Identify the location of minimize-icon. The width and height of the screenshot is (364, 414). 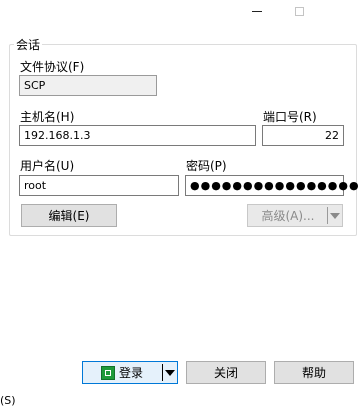
(257, 11).